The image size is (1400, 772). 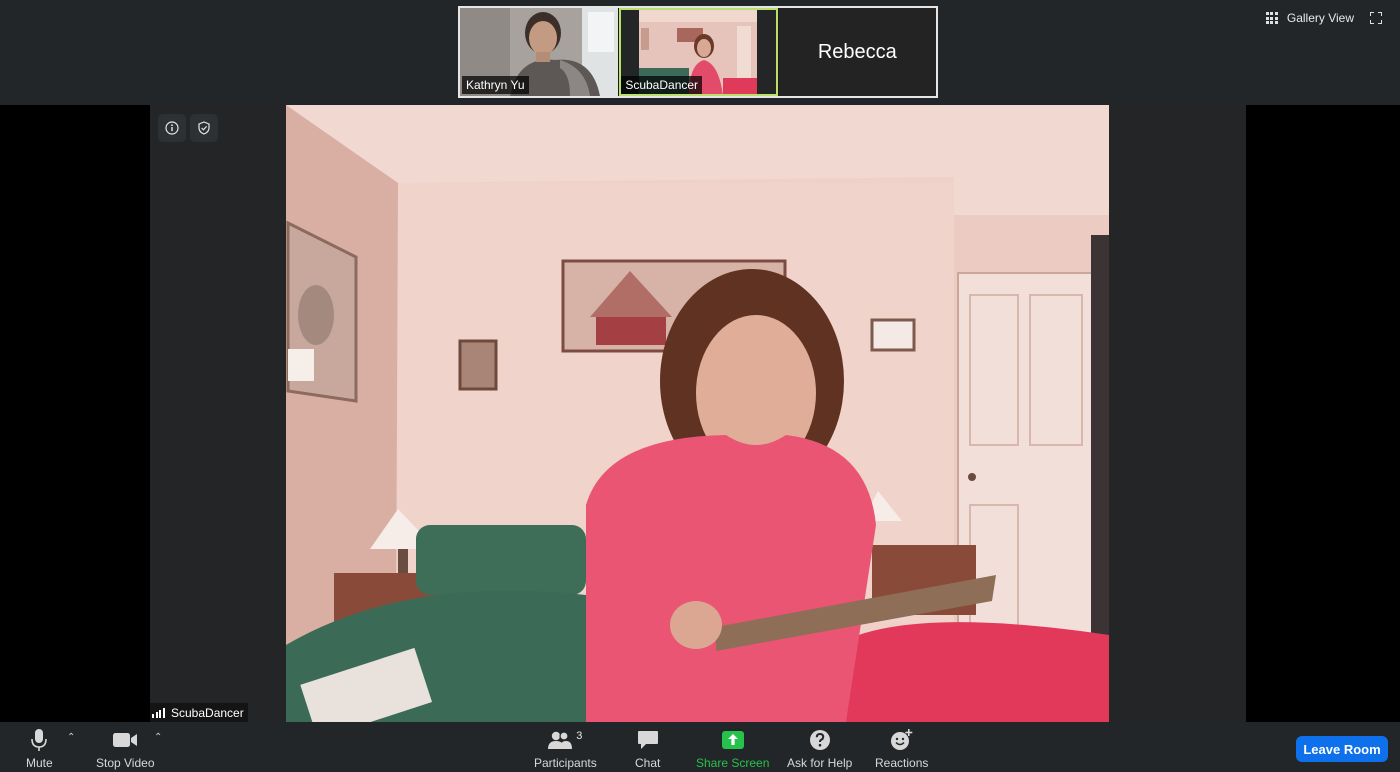 What do you see at coordinates (1376, 18) in the screenshot?
I see `fullscreen-icon` at bounding box center [1376, 18].